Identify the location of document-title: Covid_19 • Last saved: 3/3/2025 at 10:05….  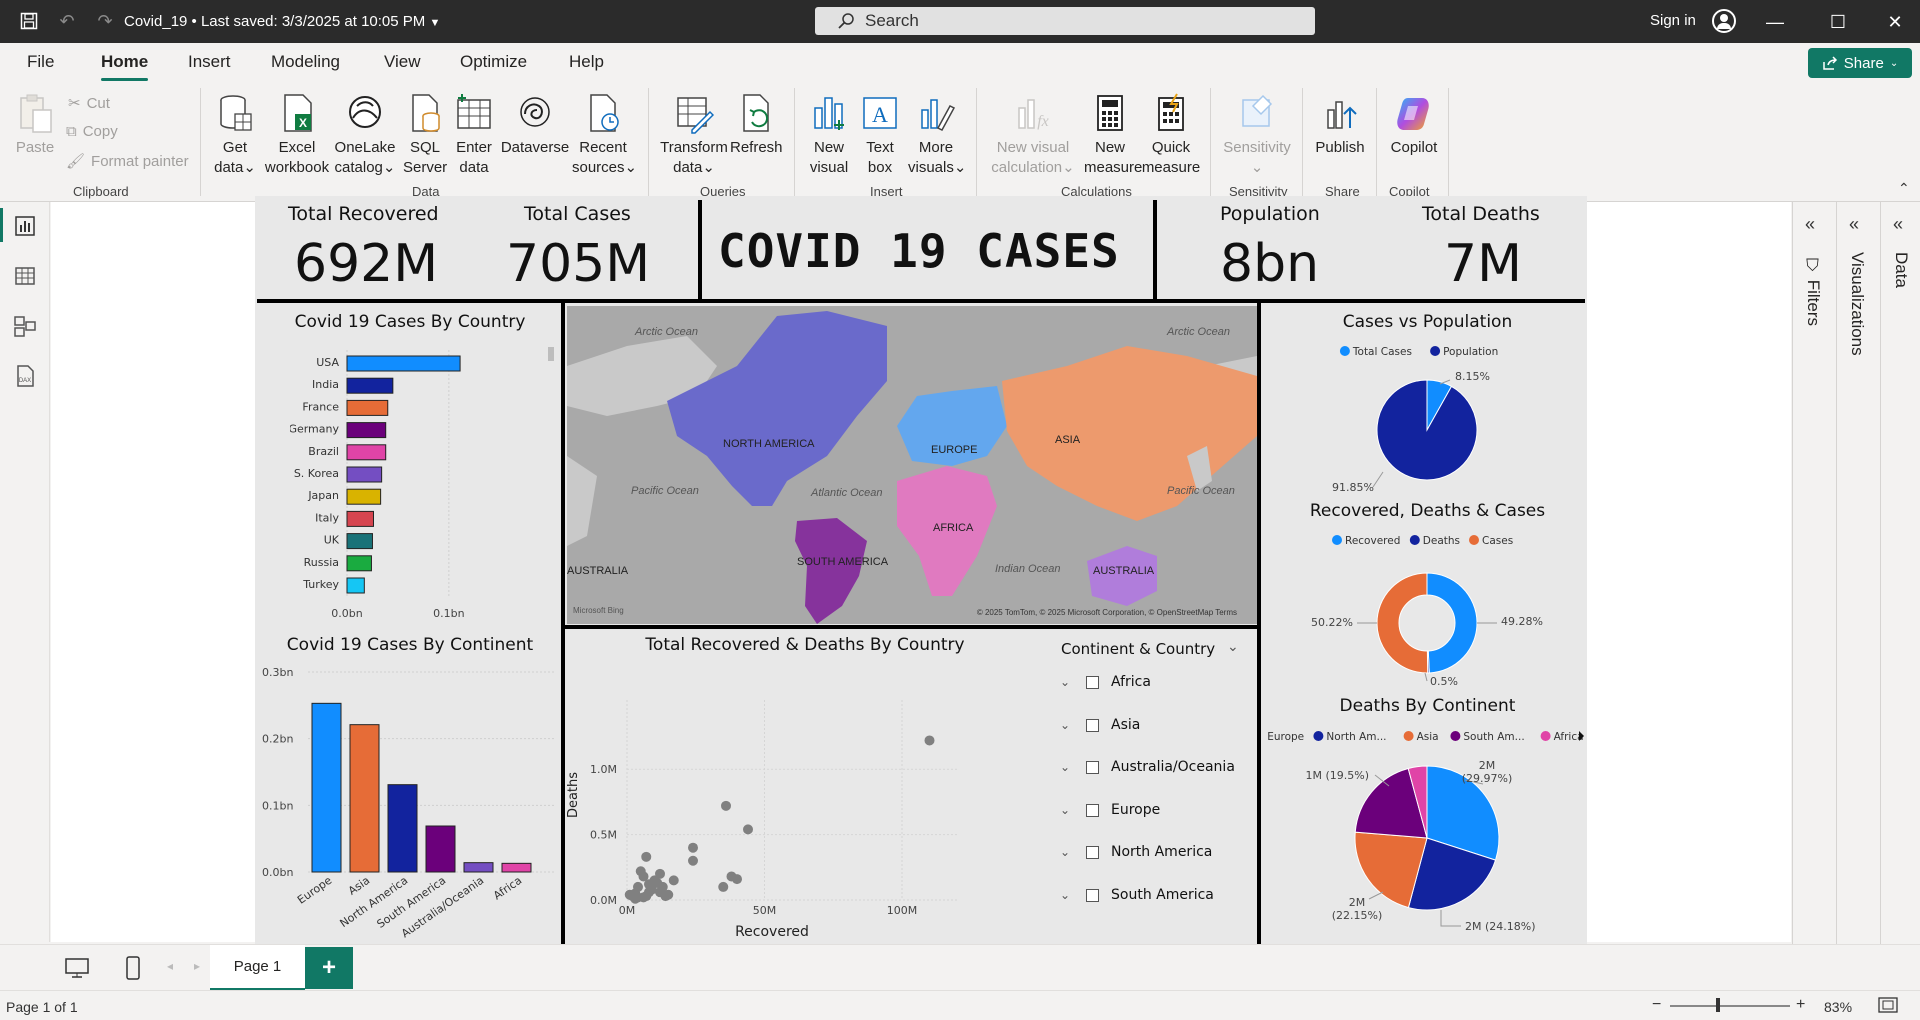
(282, 21).